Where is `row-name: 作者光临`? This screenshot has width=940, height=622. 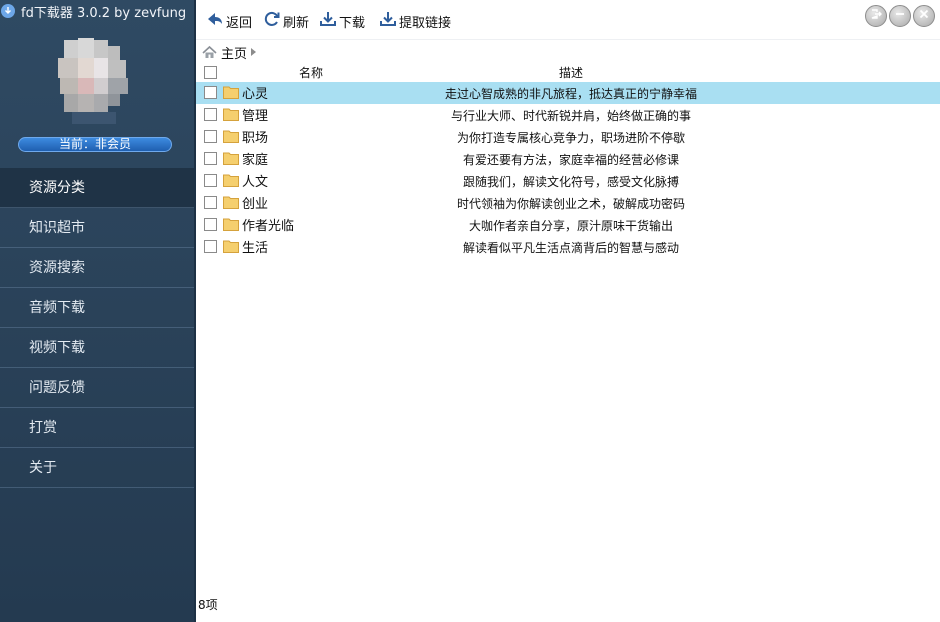 row-name: 作者光临 is located at coordinates (268, 226).